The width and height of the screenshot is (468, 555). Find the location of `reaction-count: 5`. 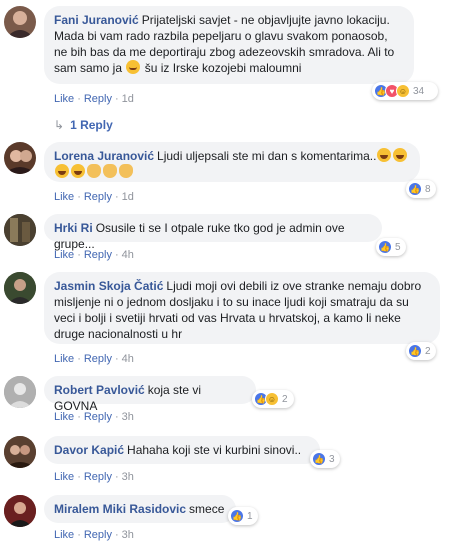

reaction-count: 5 is located at coordinates (398, 247).